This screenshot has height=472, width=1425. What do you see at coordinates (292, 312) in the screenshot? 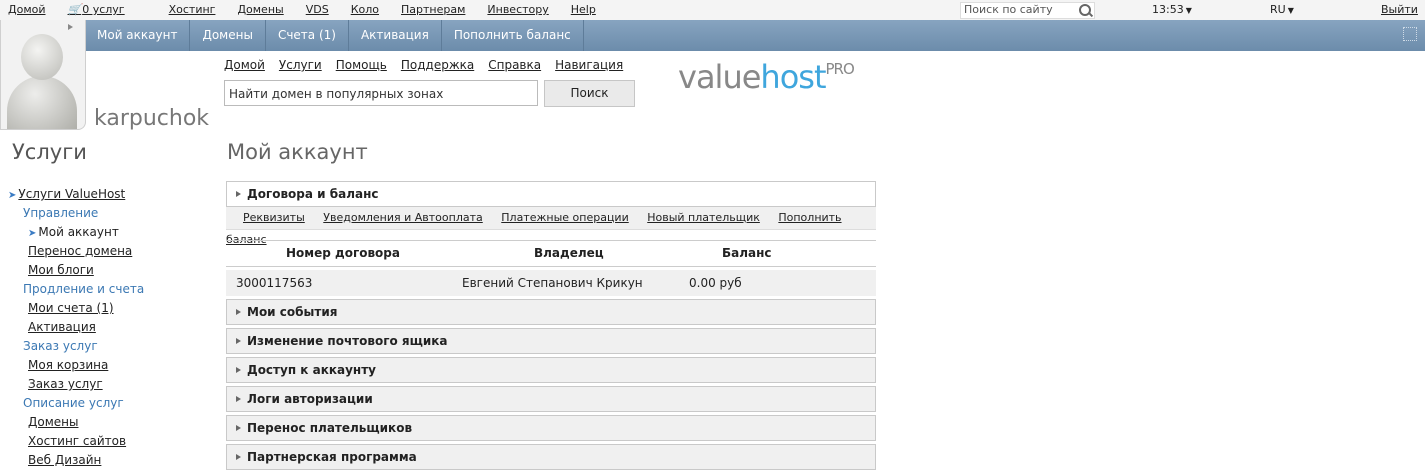
I see `panel-label: Мои события` at bounding box center [292, 312].